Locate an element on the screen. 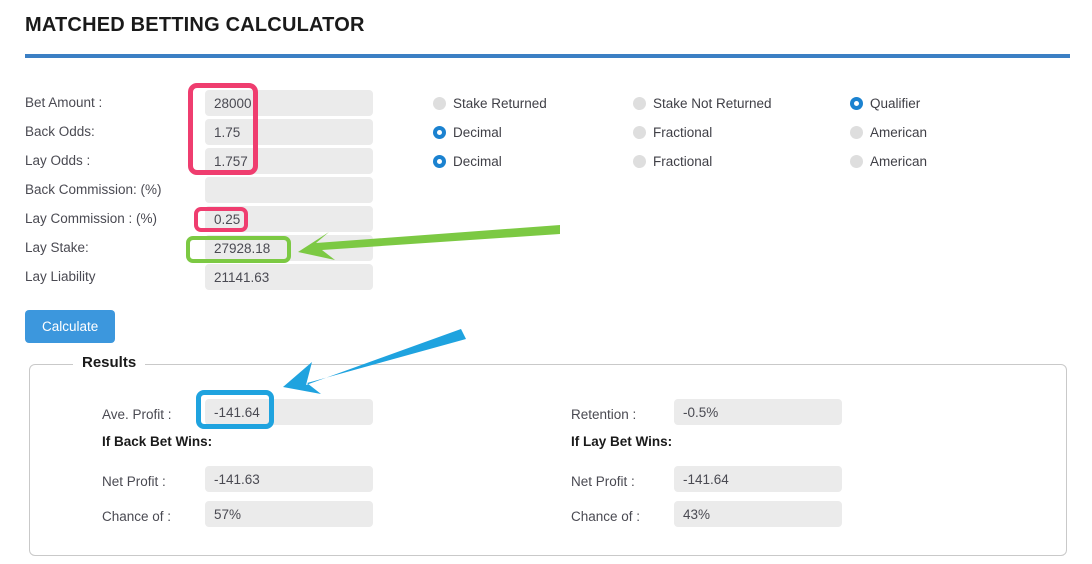  radio-back-decimal: Decimal is located at coordinates (467, 132).